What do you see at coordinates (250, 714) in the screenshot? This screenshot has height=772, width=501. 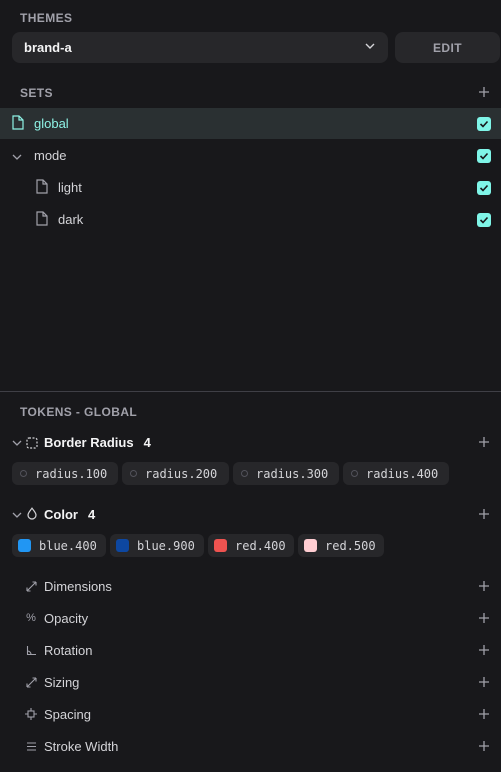 I see `token-category-spacing: Spacing` at bounding box center [250, 714].